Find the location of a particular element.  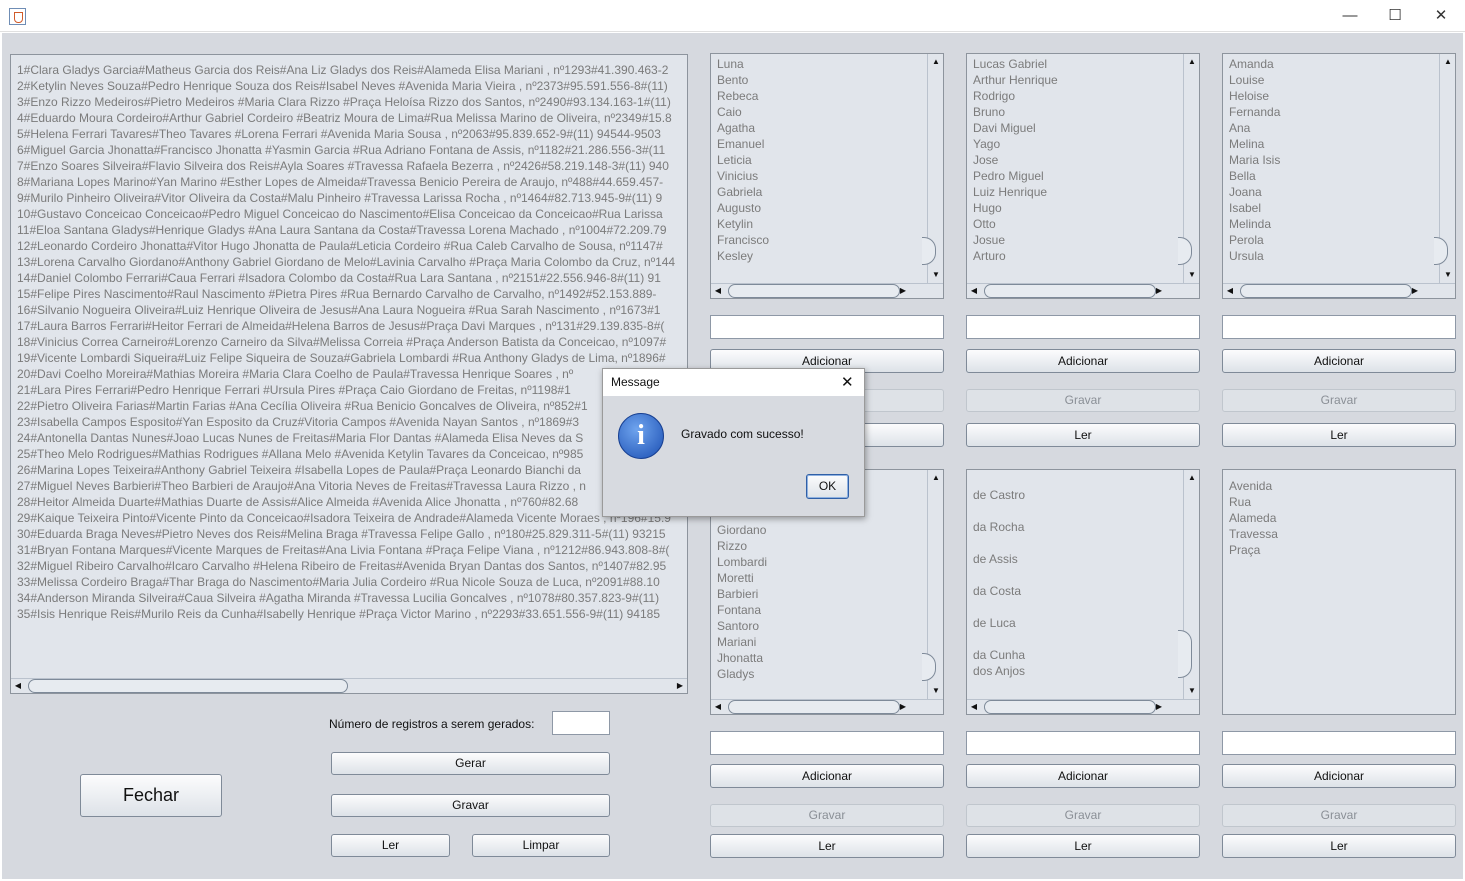

ler-button-3: Ler is located at coordinates (1339, 435).